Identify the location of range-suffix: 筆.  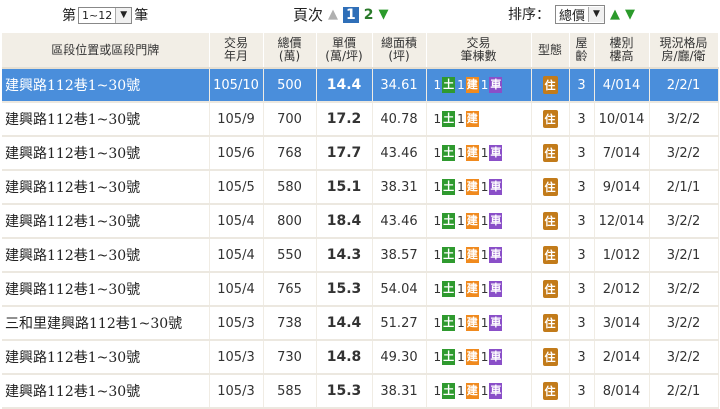
(141, 16).